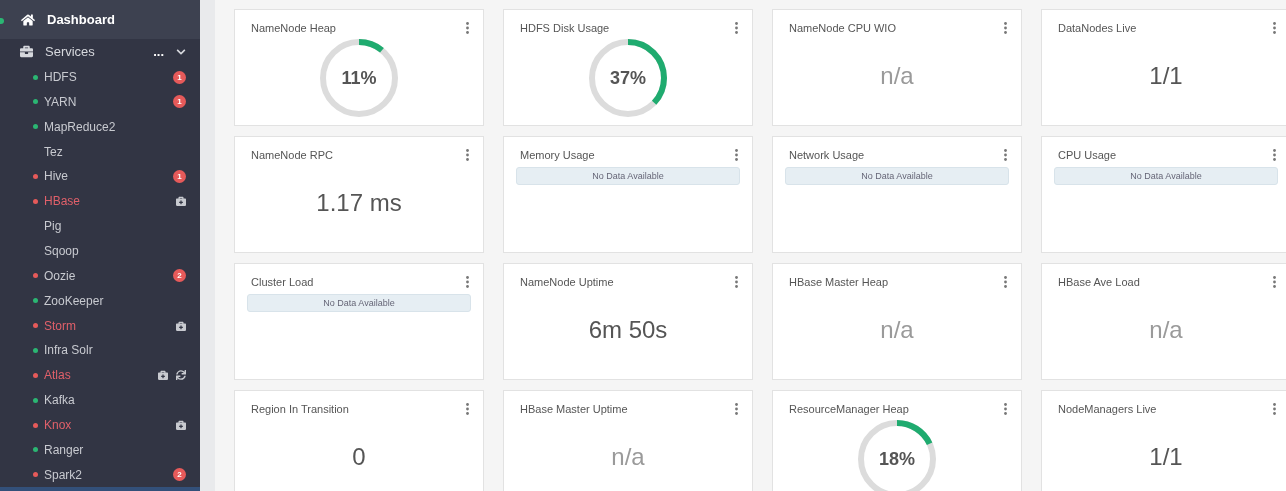 This screenshot has width=1286, height=491. What do you see at coordinates (628, 78) in the screenshot?
I see `gauge-value: 37%` at bounding box center [628, 78].